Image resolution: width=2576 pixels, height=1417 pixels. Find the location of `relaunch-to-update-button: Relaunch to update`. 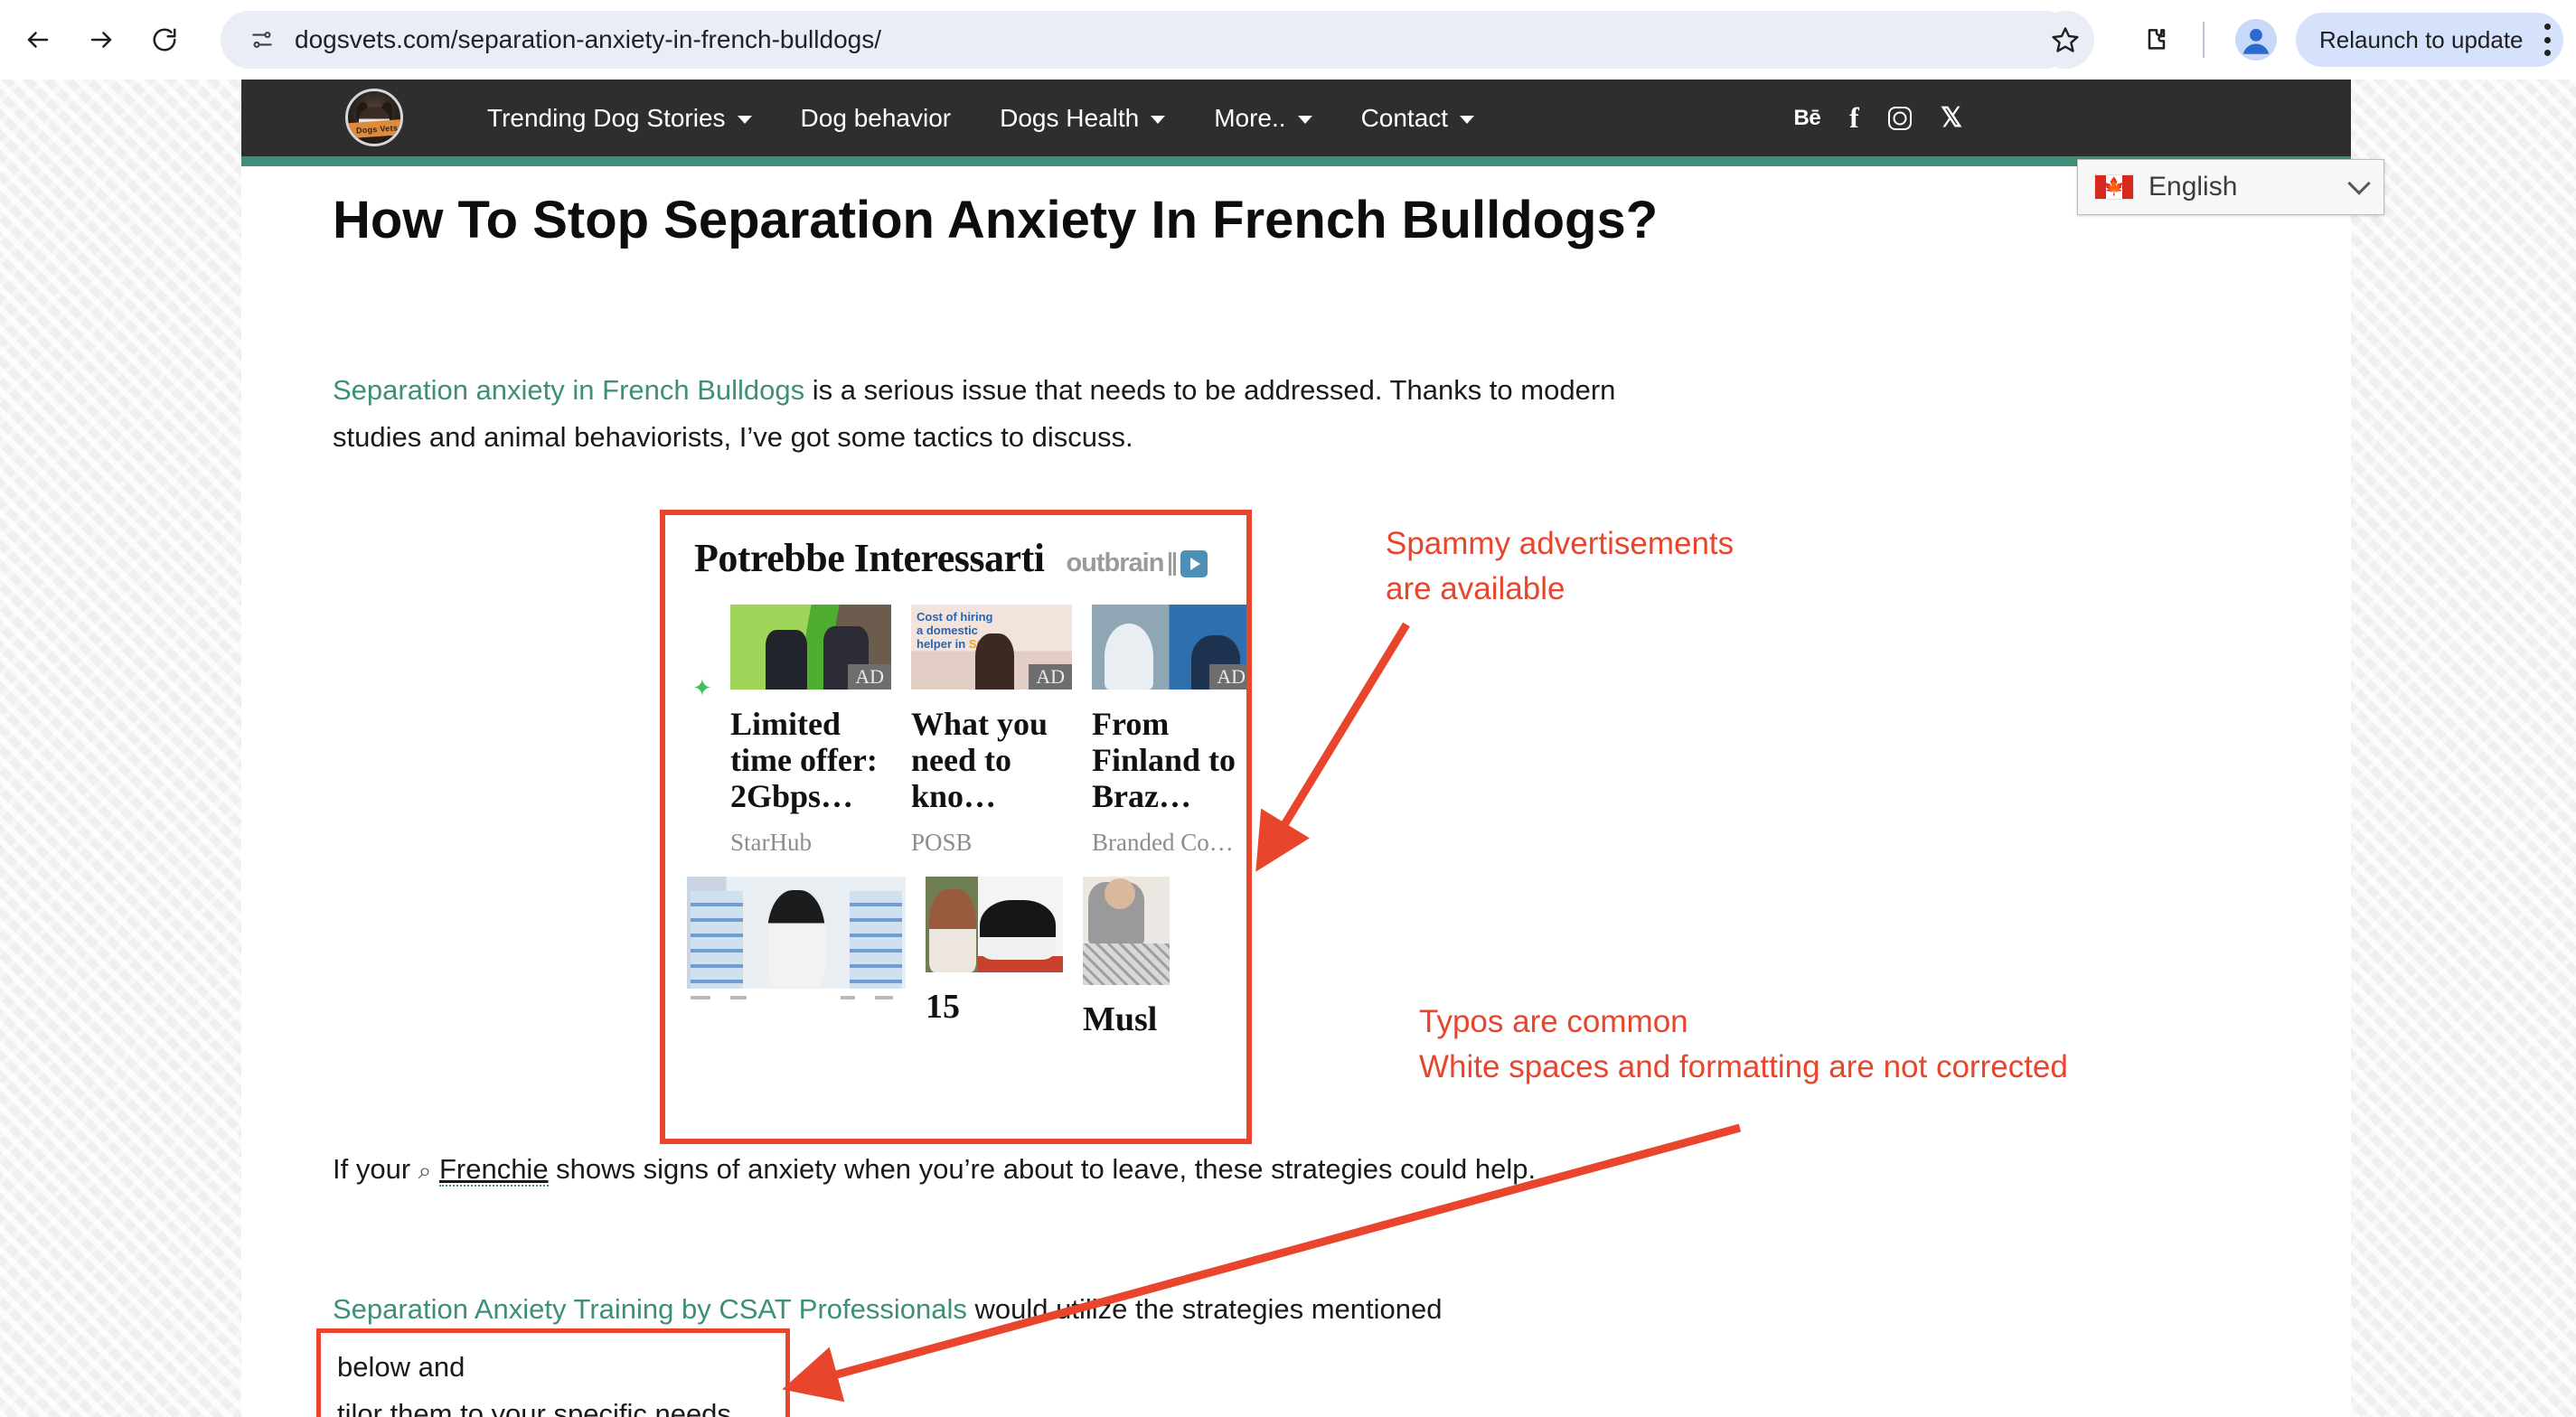

relaunch-to-update-button: Relaunch to update is located at coordinates (2429, 40).